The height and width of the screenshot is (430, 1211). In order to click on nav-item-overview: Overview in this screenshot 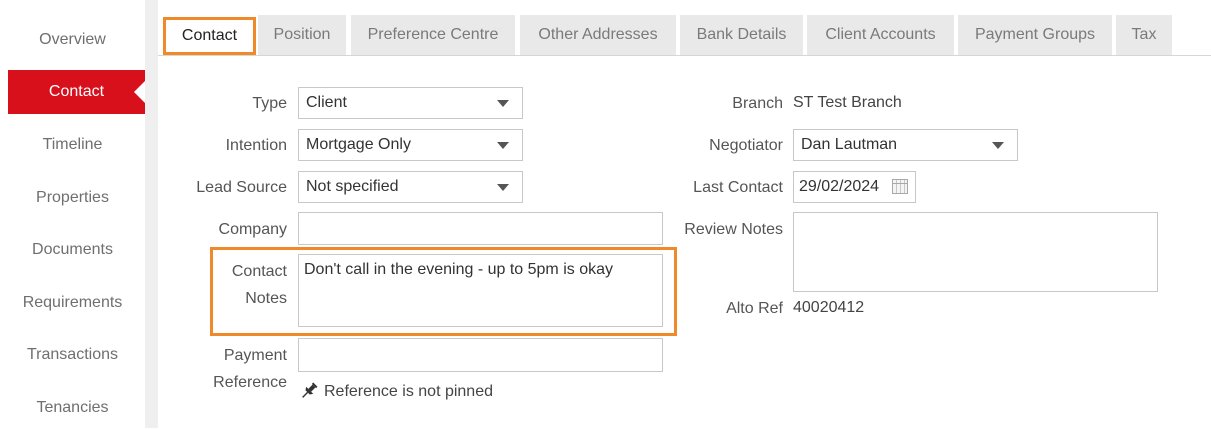, I will do `click(72, 40)`.